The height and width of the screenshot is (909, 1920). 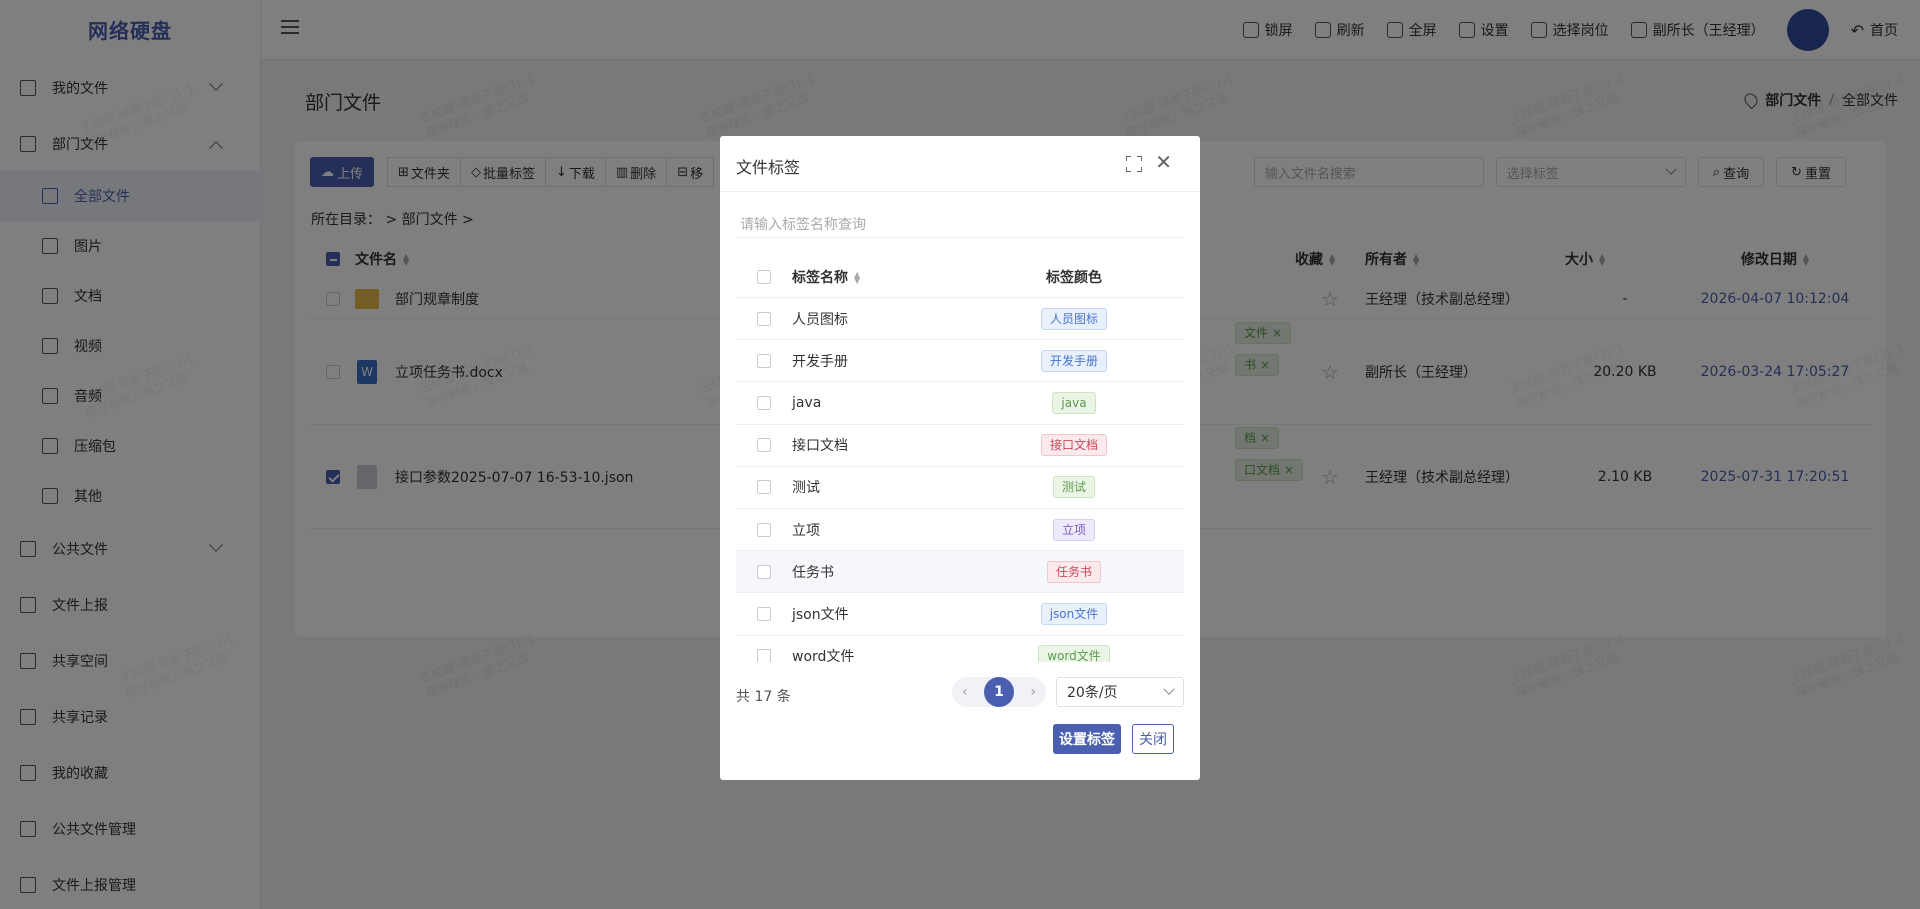 What do you see at coordinates (960, 572) in the screenshot?
I see `tag-row: 任务书 任务书` at bounding box center [960, 572].